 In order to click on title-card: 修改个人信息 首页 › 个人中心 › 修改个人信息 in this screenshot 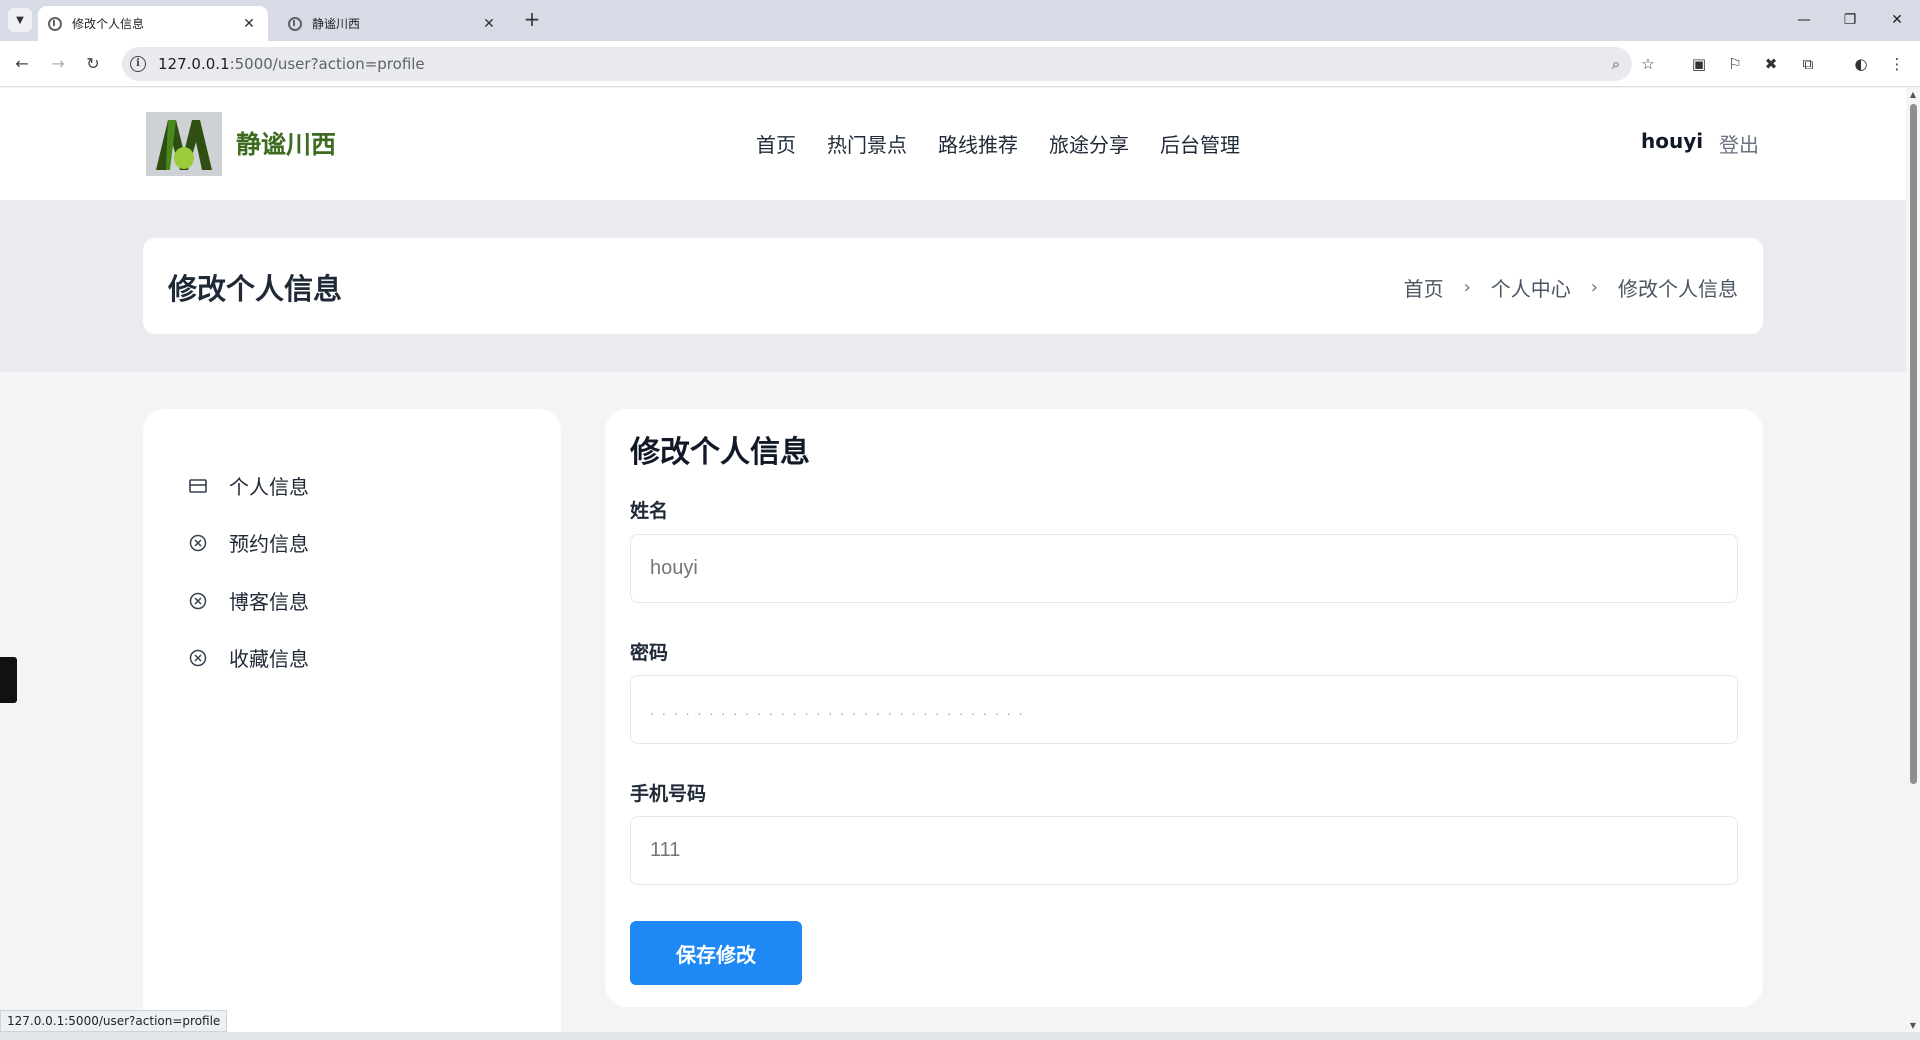, I will do `click(953, 286)`.